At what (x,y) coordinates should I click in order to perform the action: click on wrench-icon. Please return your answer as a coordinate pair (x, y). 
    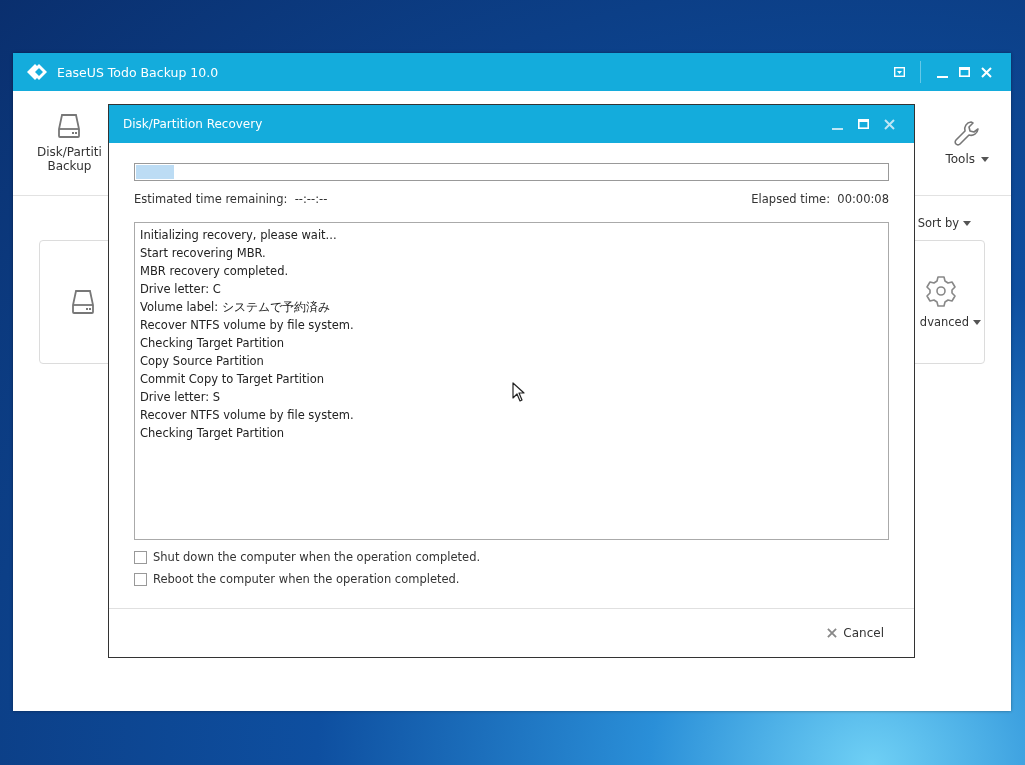
    Looking at the image, I should click on (967, 133).